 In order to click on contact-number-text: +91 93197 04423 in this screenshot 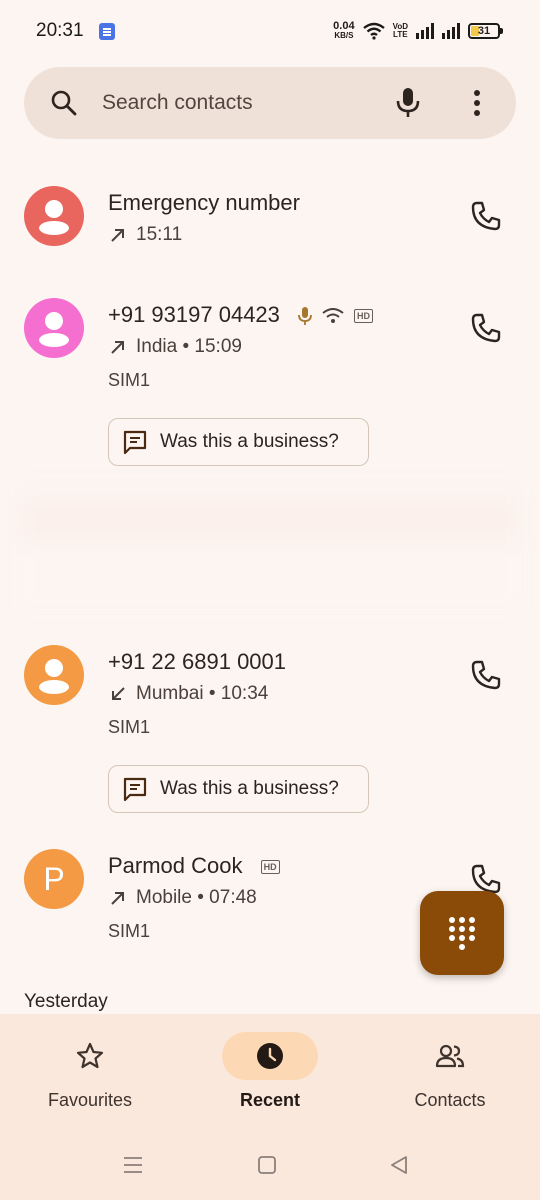, I will do `click(194, 314)`.